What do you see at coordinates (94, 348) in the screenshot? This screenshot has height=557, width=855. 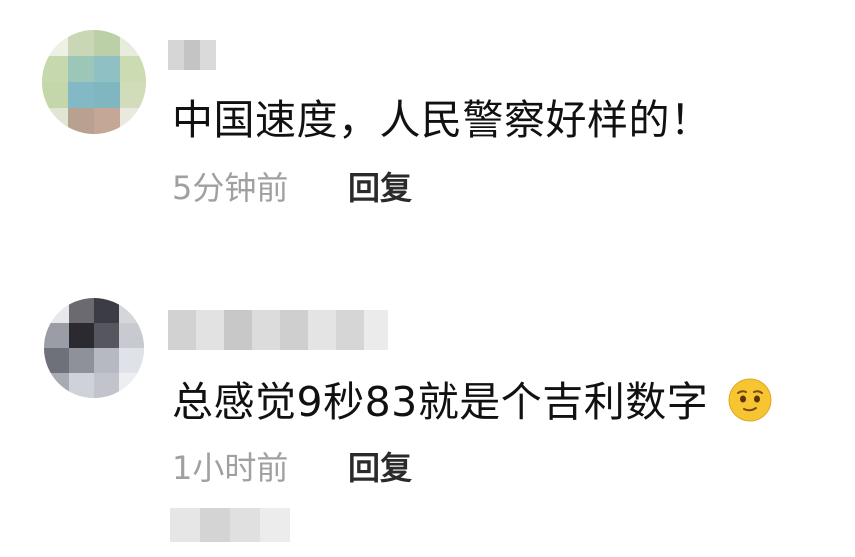 I see `avatar` at bounding box center [94, 348].